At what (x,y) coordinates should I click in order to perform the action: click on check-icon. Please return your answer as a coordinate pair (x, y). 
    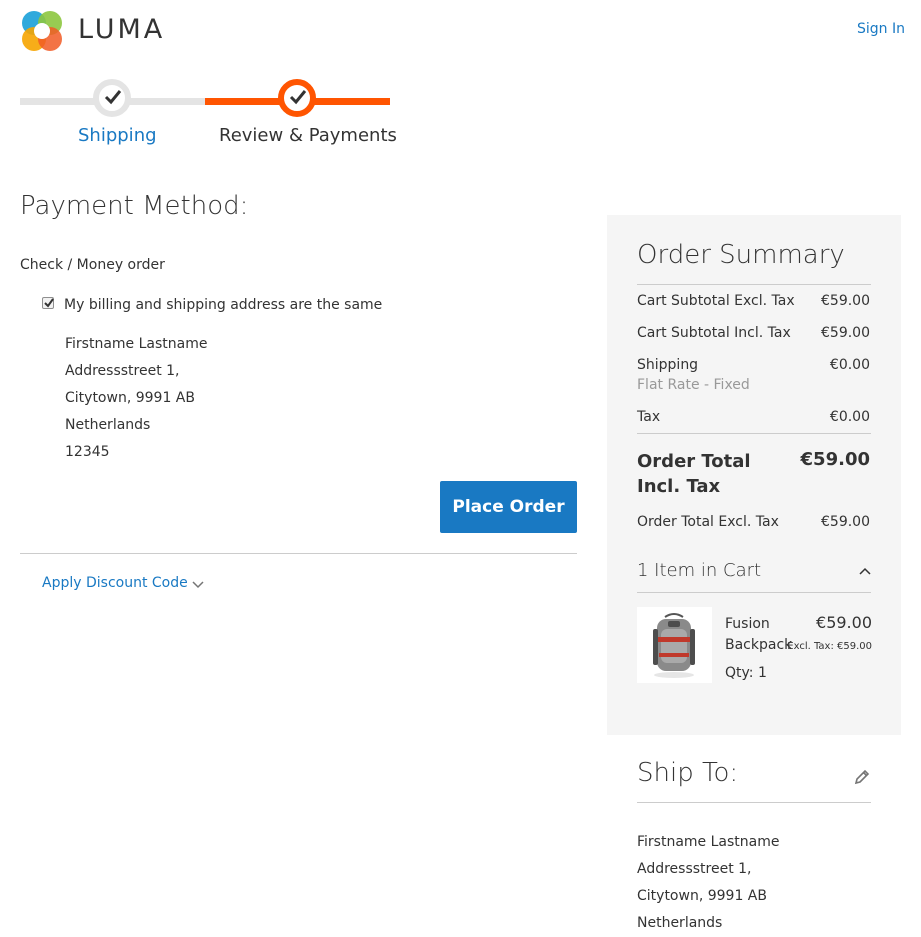
    Looking at the image, I should click on (49, 303).